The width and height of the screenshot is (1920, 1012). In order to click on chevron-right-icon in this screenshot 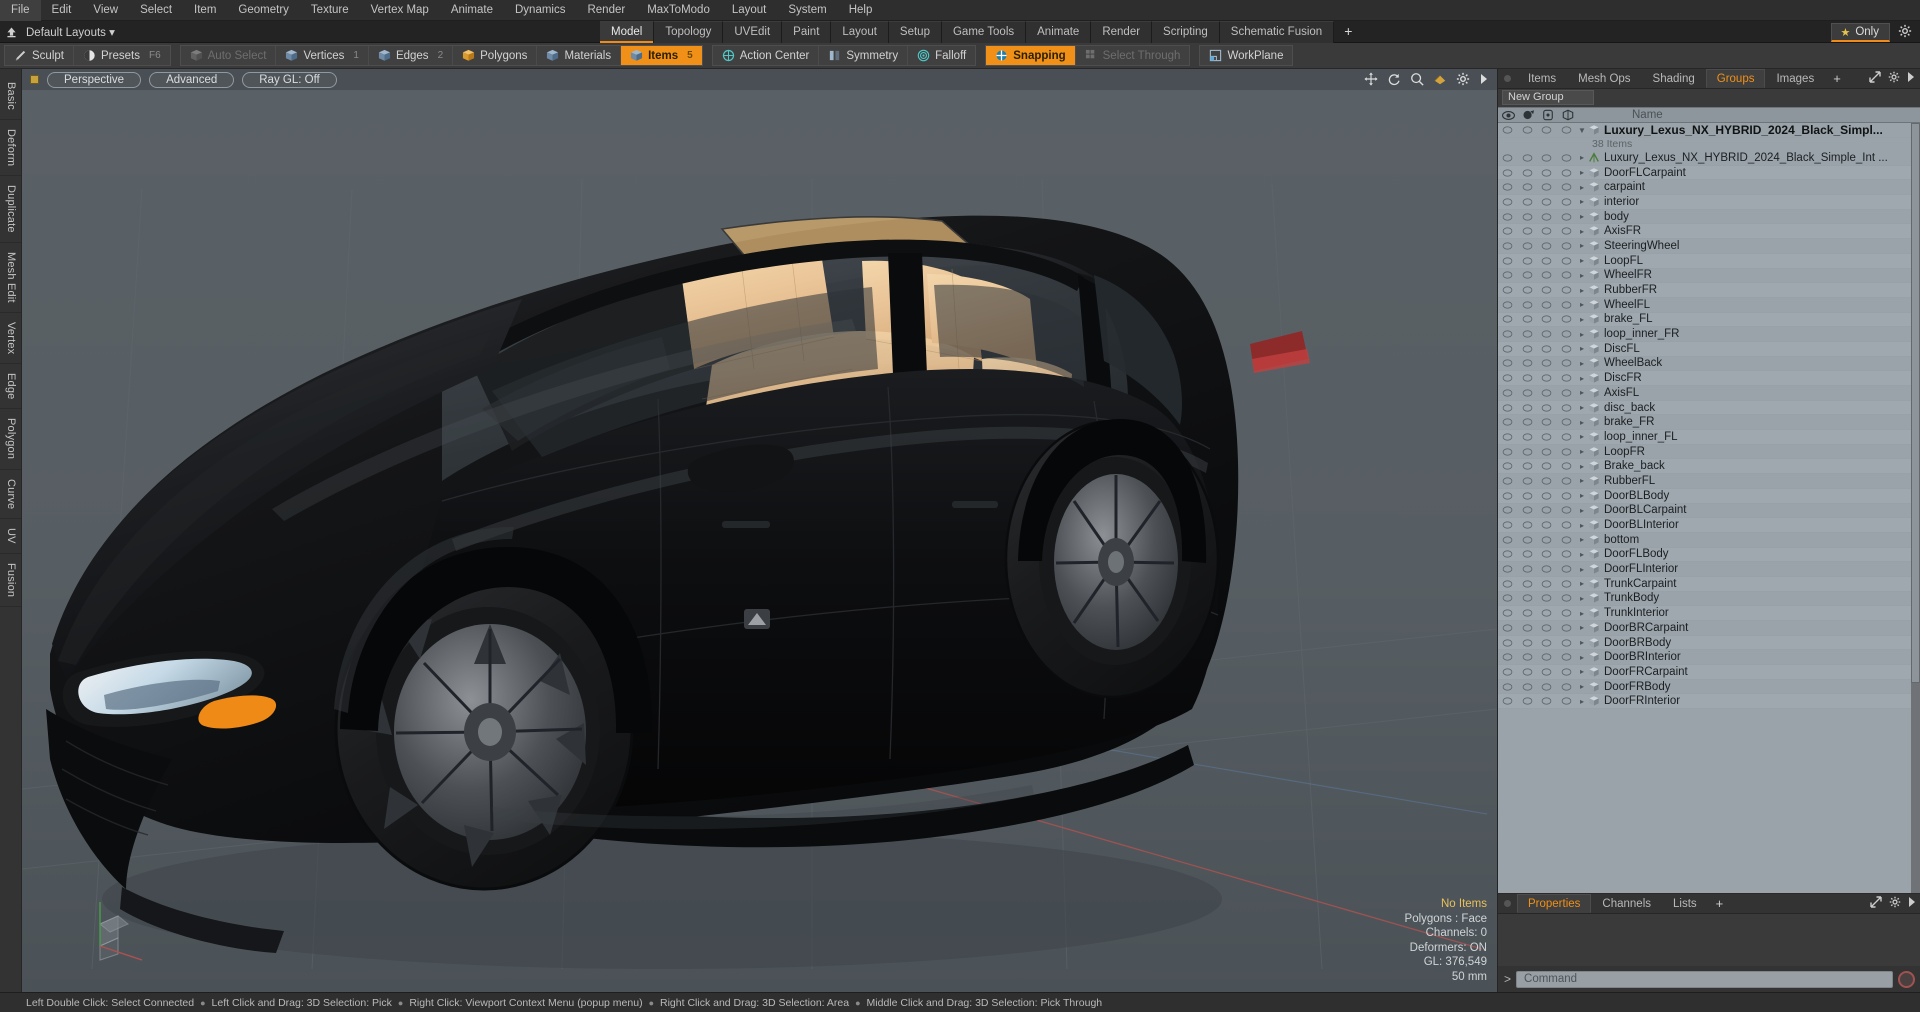, I will do `click(1911, 78)`.